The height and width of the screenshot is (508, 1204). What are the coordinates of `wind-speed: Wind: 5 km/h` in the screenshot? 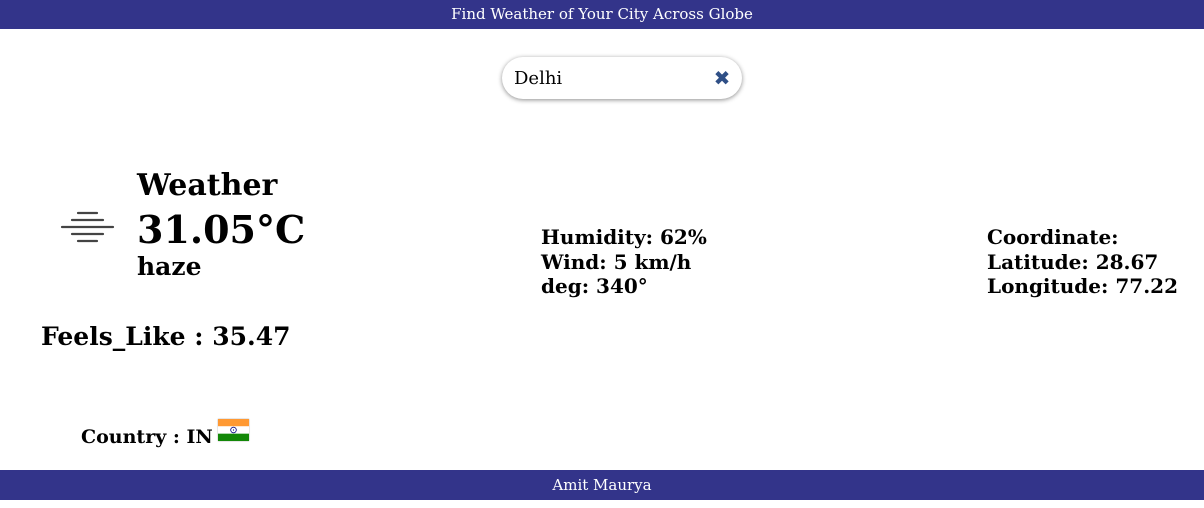 It's located at (616, 261).